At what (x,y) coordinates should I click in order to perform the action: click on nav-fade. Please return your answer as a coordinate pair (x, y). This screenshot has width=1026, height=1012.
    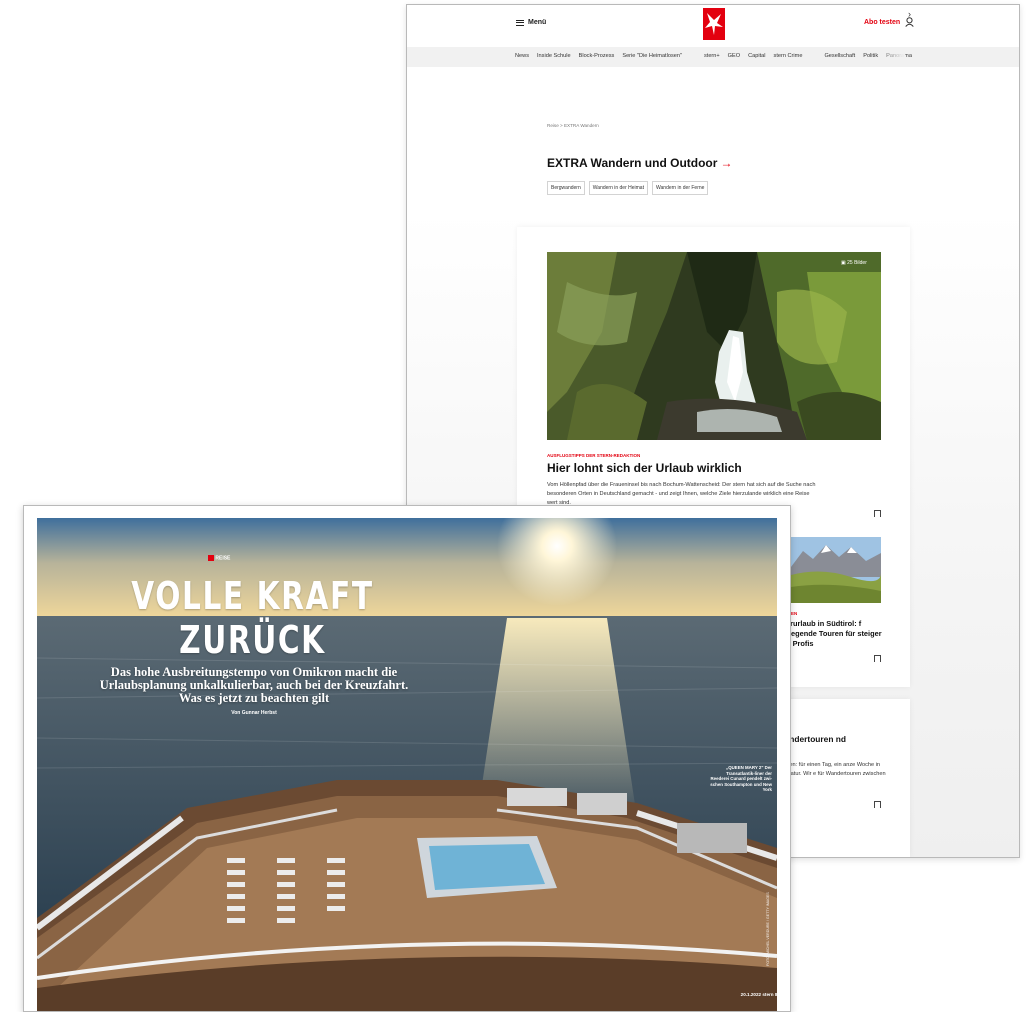
    Looking at the image, I should click on (891, 57).